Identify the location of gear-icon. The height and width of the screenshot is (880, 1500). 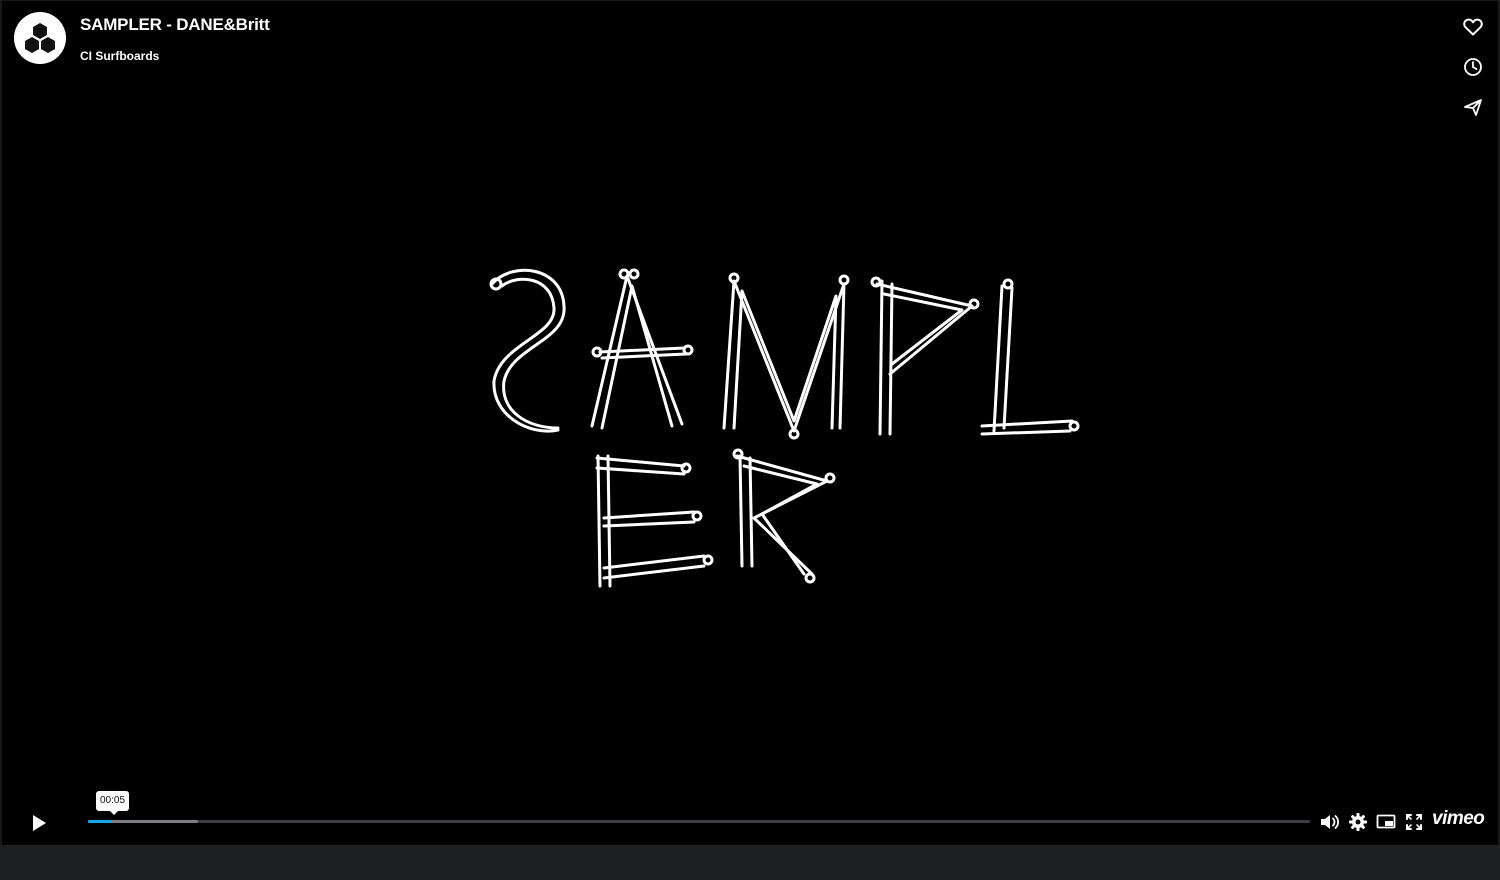
(1358, 822).